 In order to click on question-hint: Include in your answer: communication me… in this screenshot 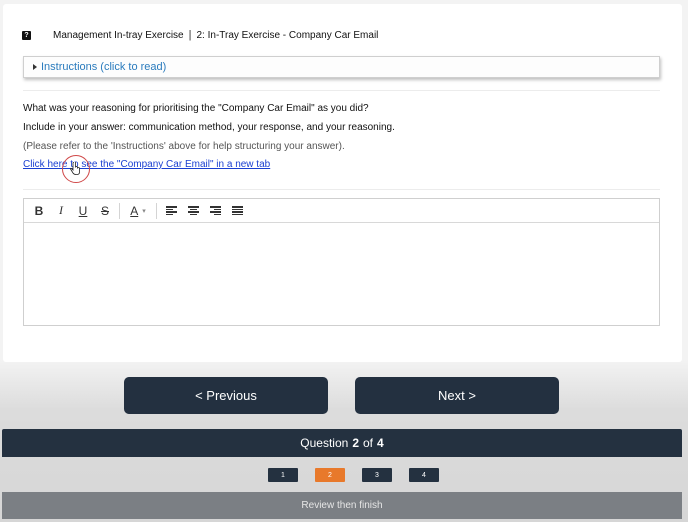, I will do `click(209, 127)`.